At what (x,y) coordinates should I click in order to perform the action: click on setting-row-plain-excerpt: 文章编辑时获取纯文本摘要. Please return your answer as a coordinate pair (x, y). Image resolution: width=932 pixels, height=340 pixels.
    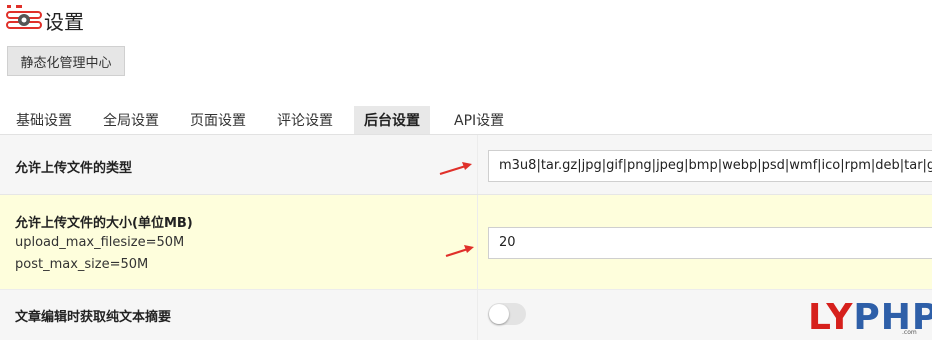
    Looking at the image, I should click on (466, 315).